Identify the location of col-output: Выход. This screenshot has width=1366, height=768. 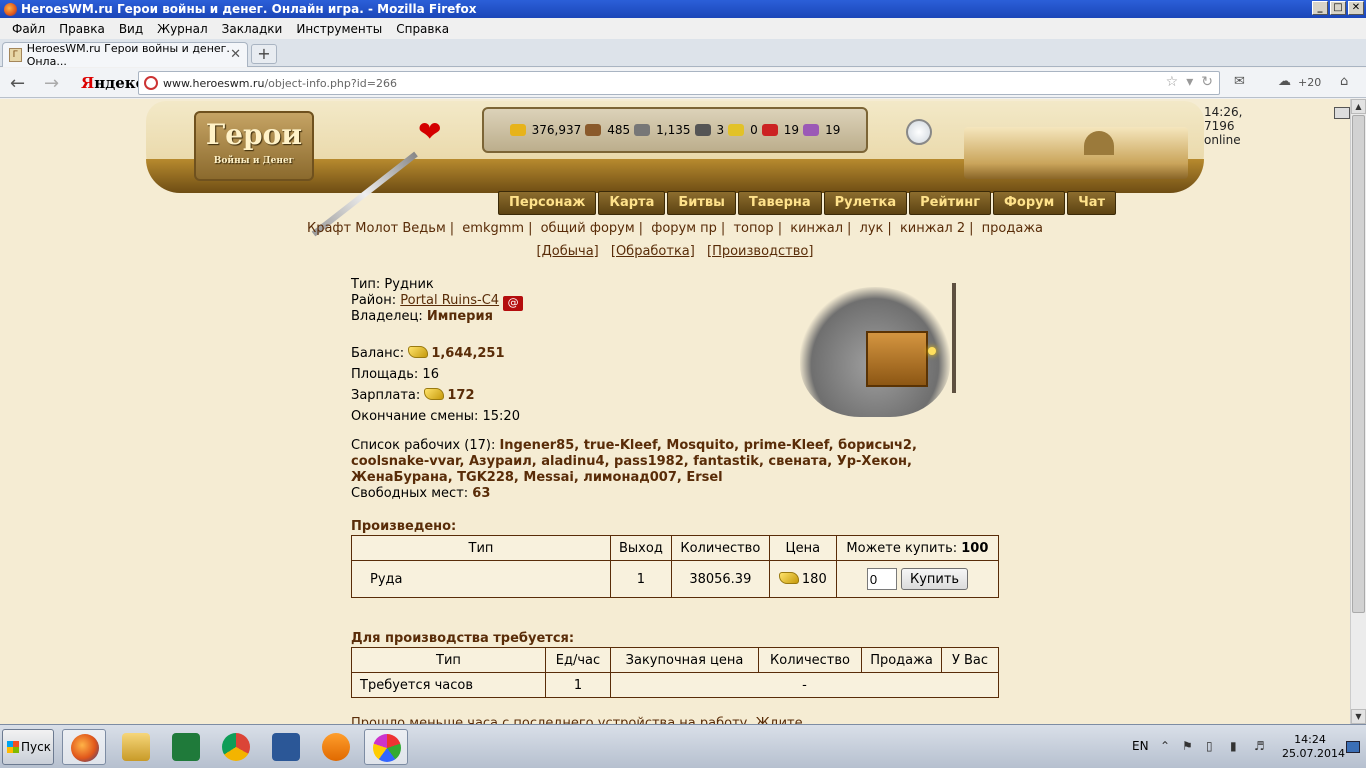
(641, 548).